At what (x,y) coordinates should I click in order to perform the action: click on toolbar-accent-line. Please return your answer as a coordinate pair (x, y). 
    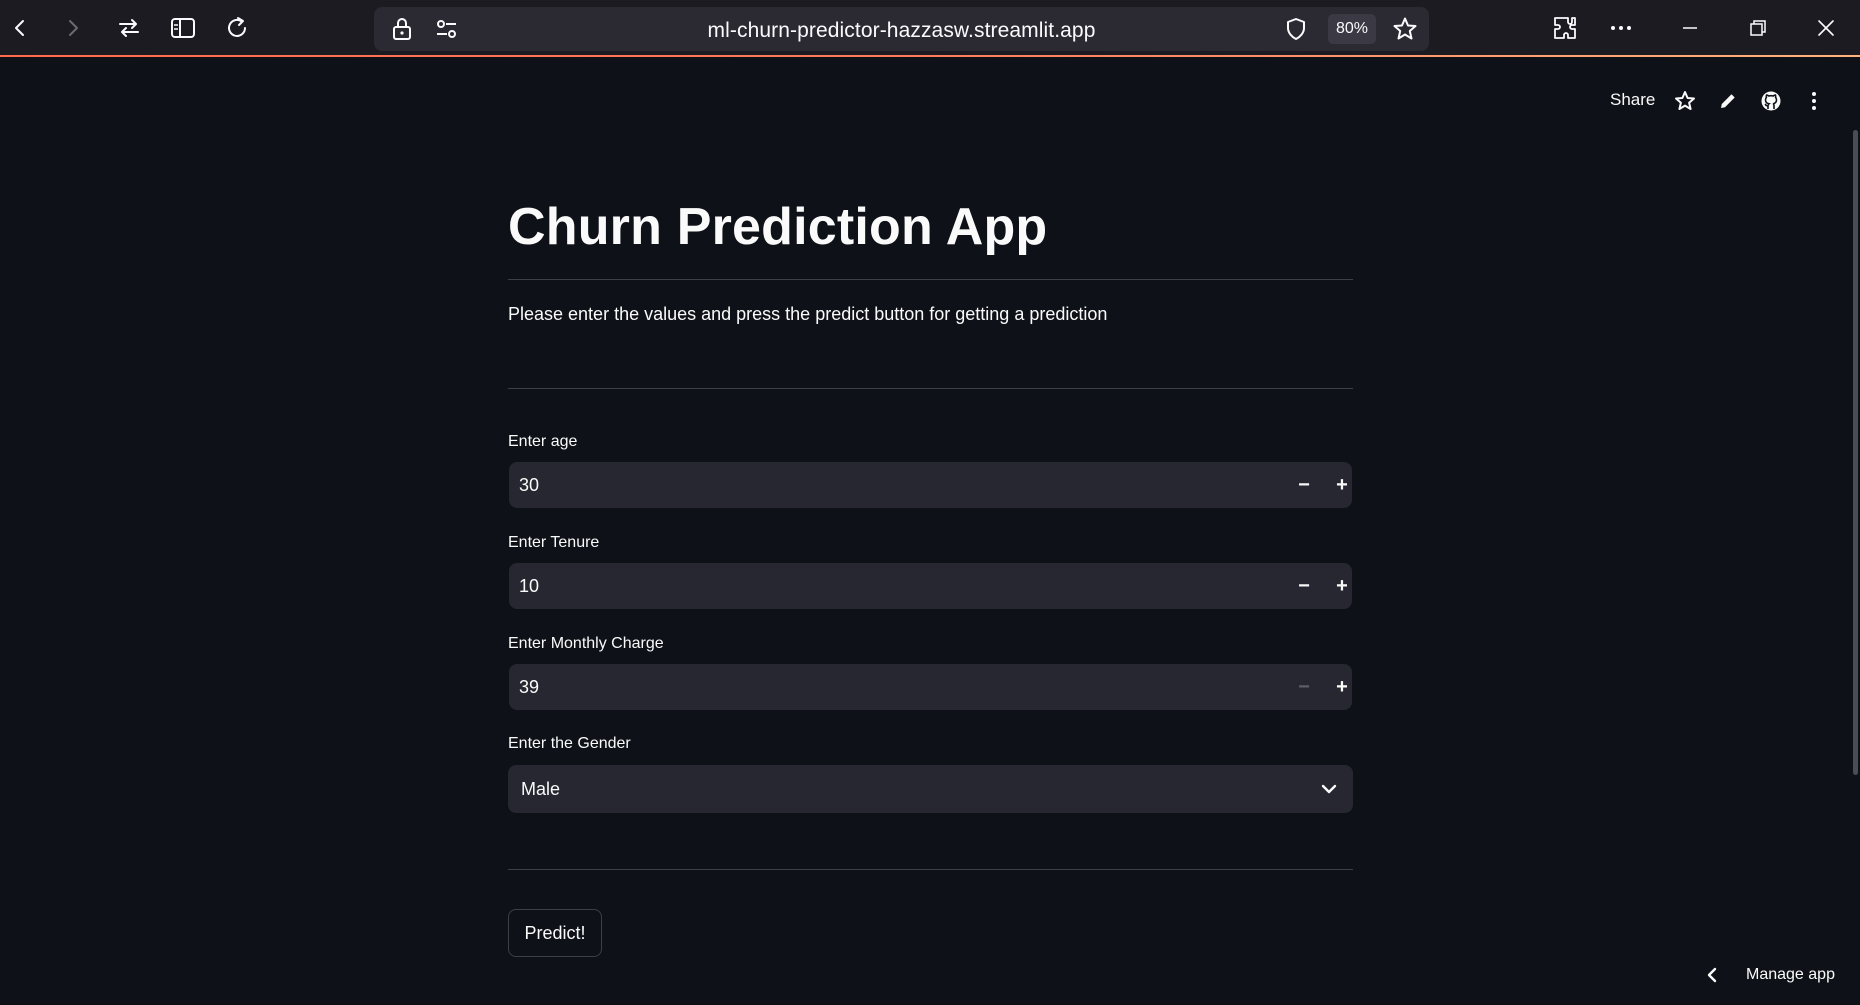
    Looking at the image, I should click on (930, 56).